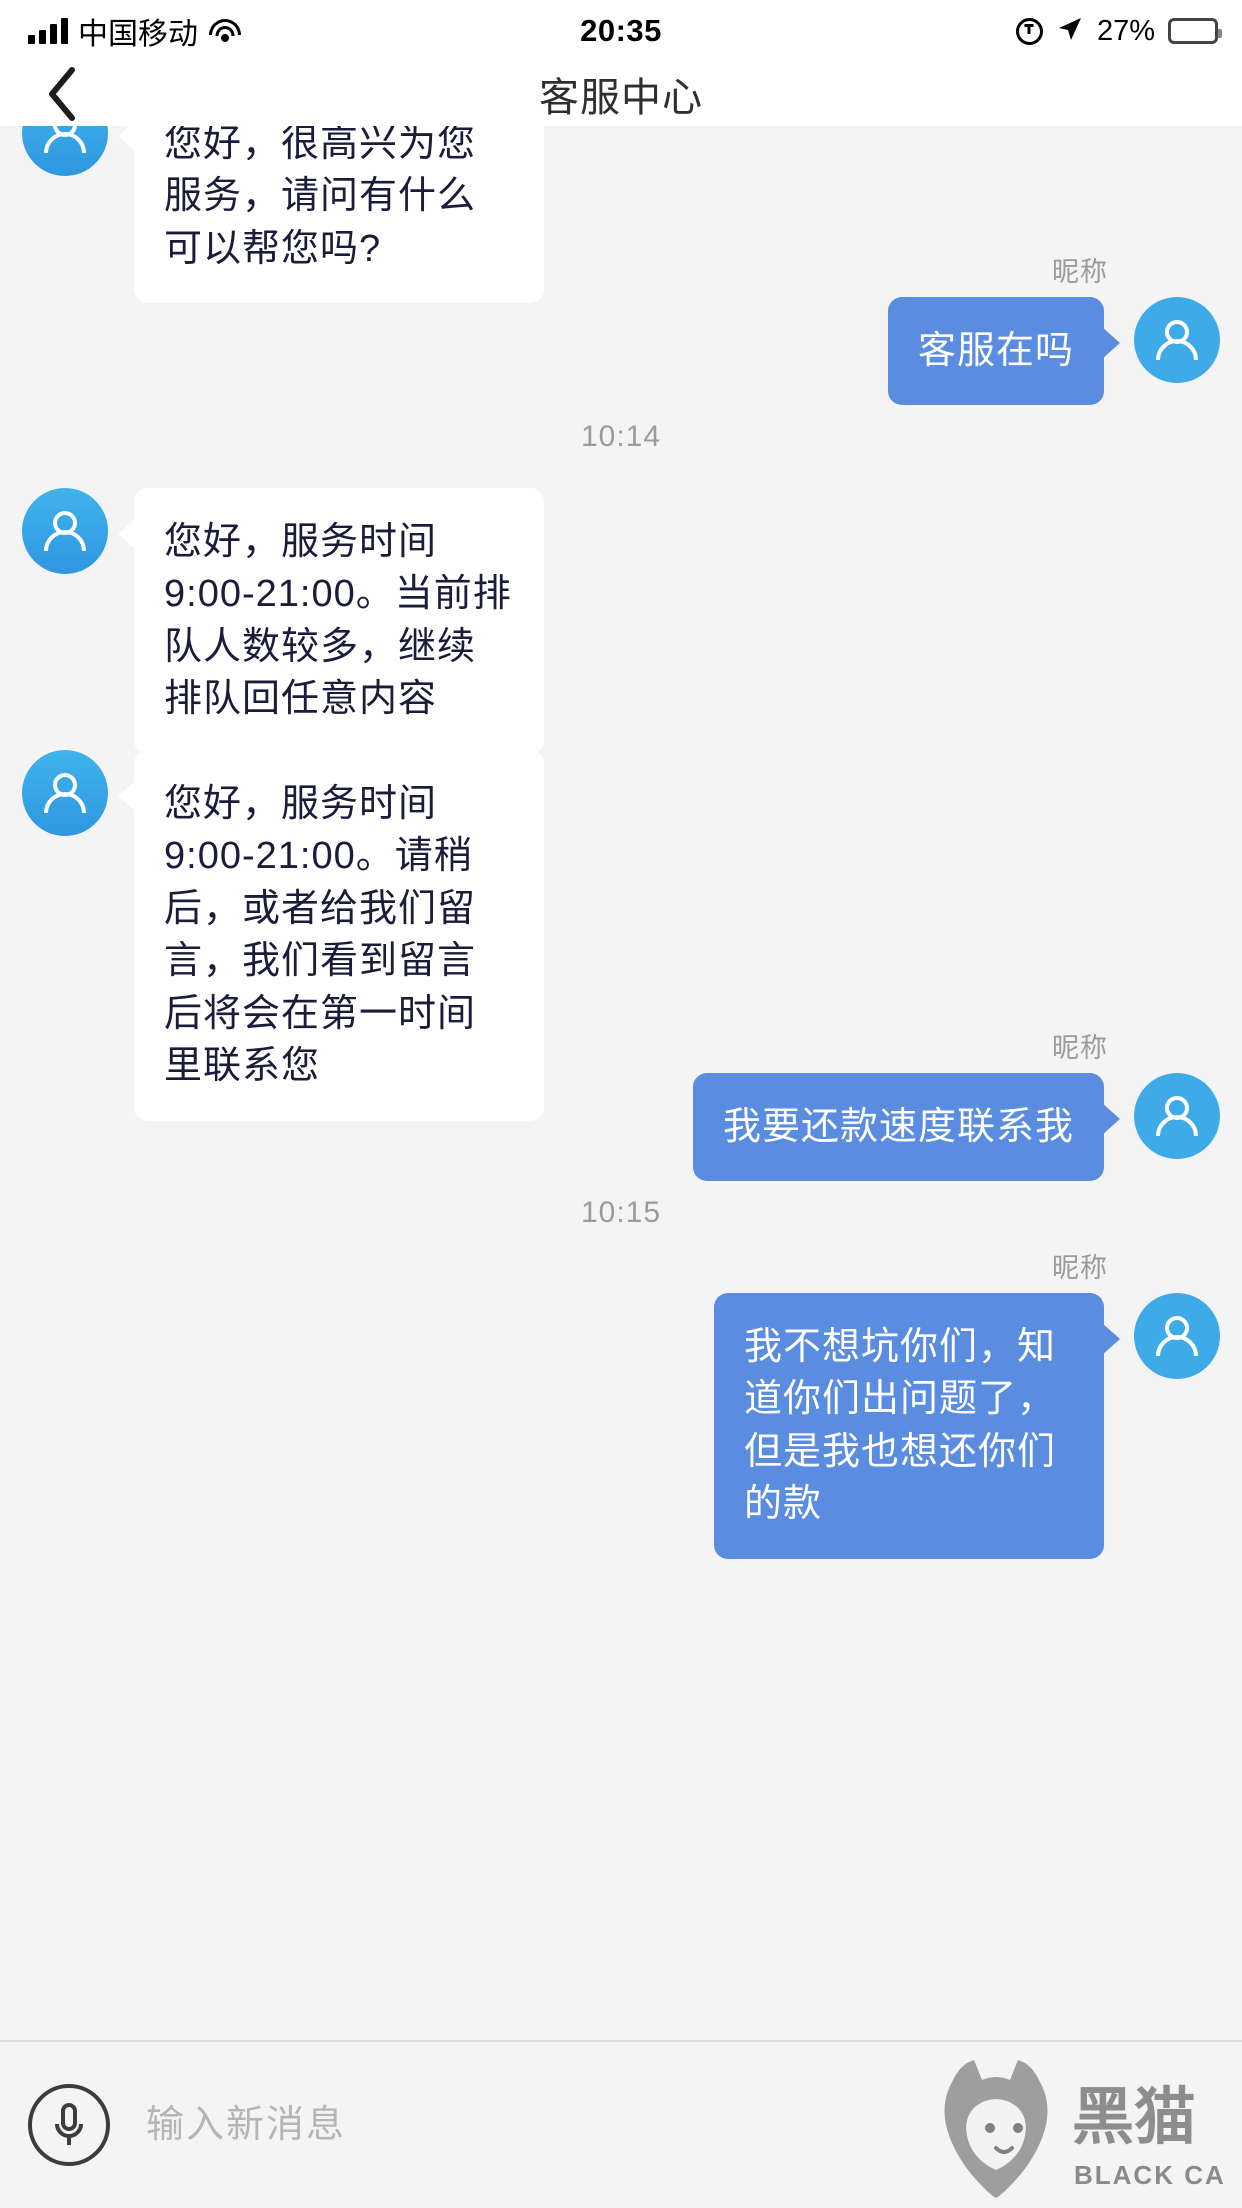 This screenshot has height=2208, width=1242. I want to click on battery-icon, so click(1195, 31).